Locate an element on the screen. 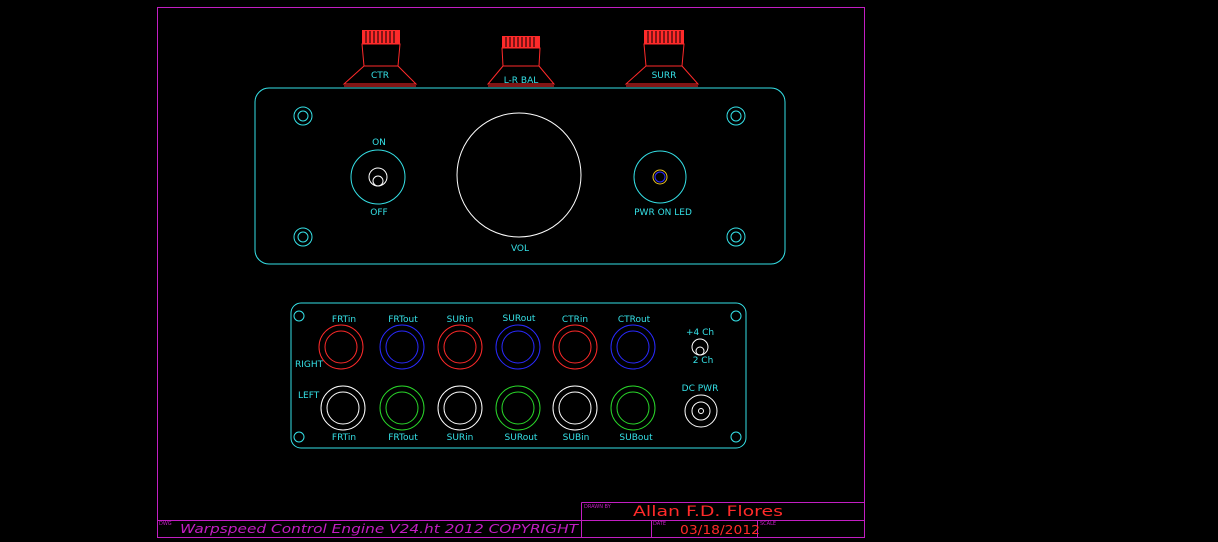 Image resolution: width=1218 pixels, height=542 pixels. jack-frt-in-right is located at coordinates (341, 347).